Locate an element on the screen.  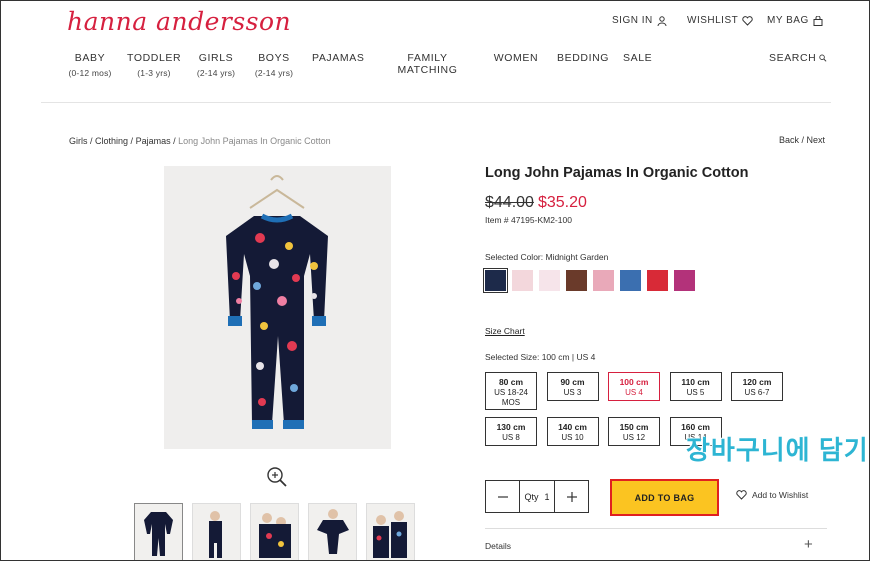
sale-price: $35.20 is located at coordinates (562, 202).